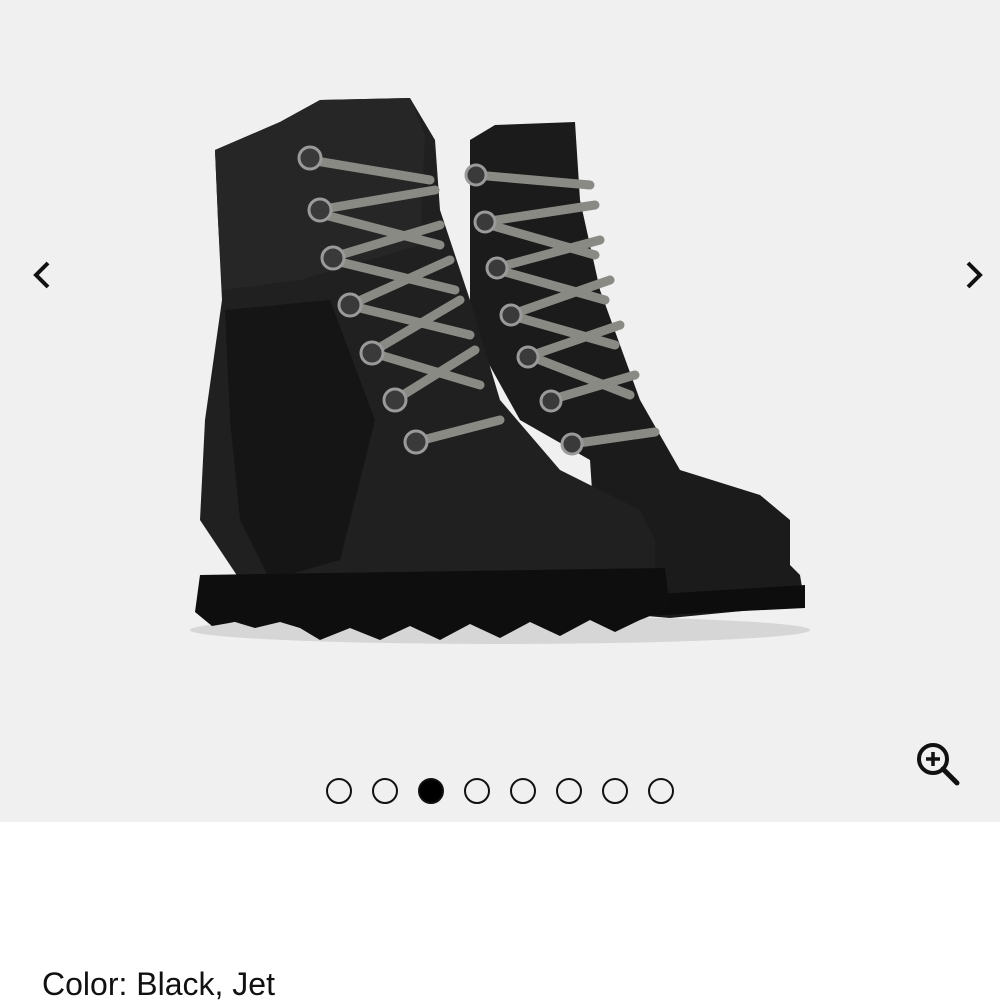  Describe the element at coordinates (205, 983) in the screenshot. I see `color-value: Black, Jet` at that location.